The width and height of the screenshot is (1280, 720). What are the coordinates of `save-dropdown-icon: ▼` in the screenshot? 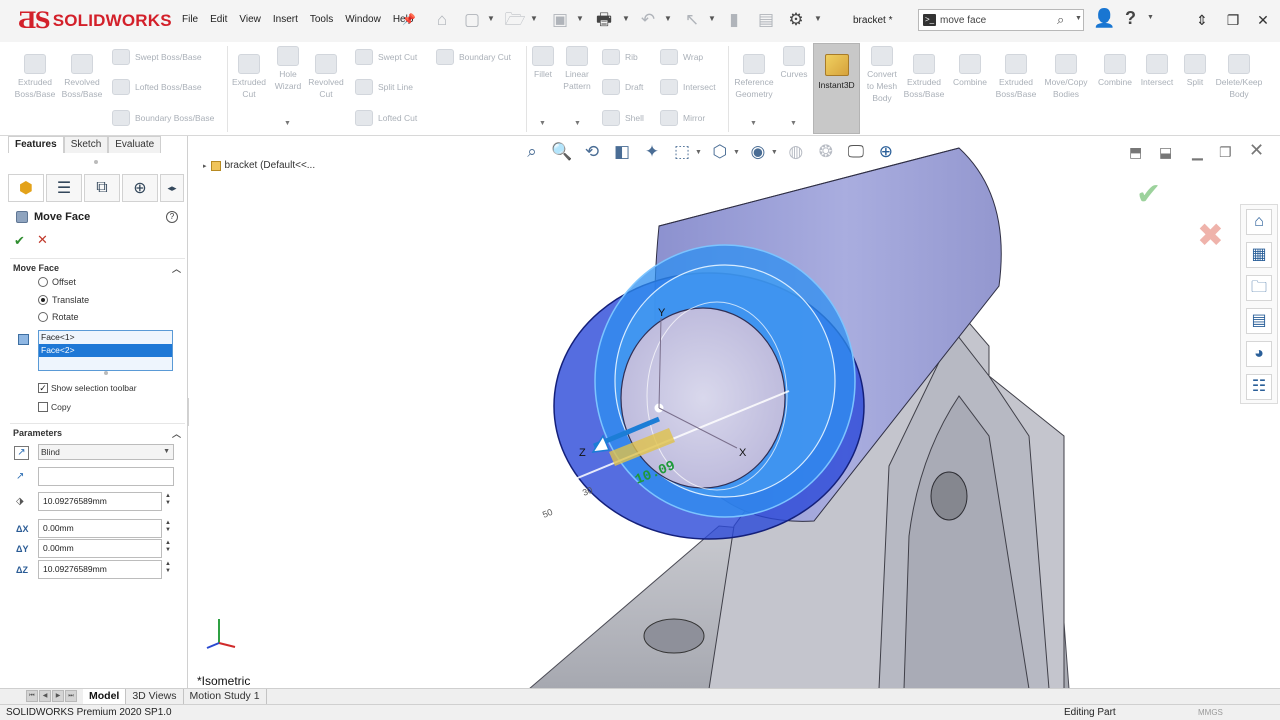 It's located at (580, 18).